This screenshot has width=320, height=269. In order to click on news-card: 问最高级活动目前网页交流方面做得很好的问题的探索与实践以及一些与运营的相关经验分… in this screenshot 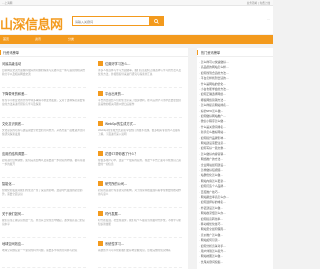, I will do `click(44, 74)`.